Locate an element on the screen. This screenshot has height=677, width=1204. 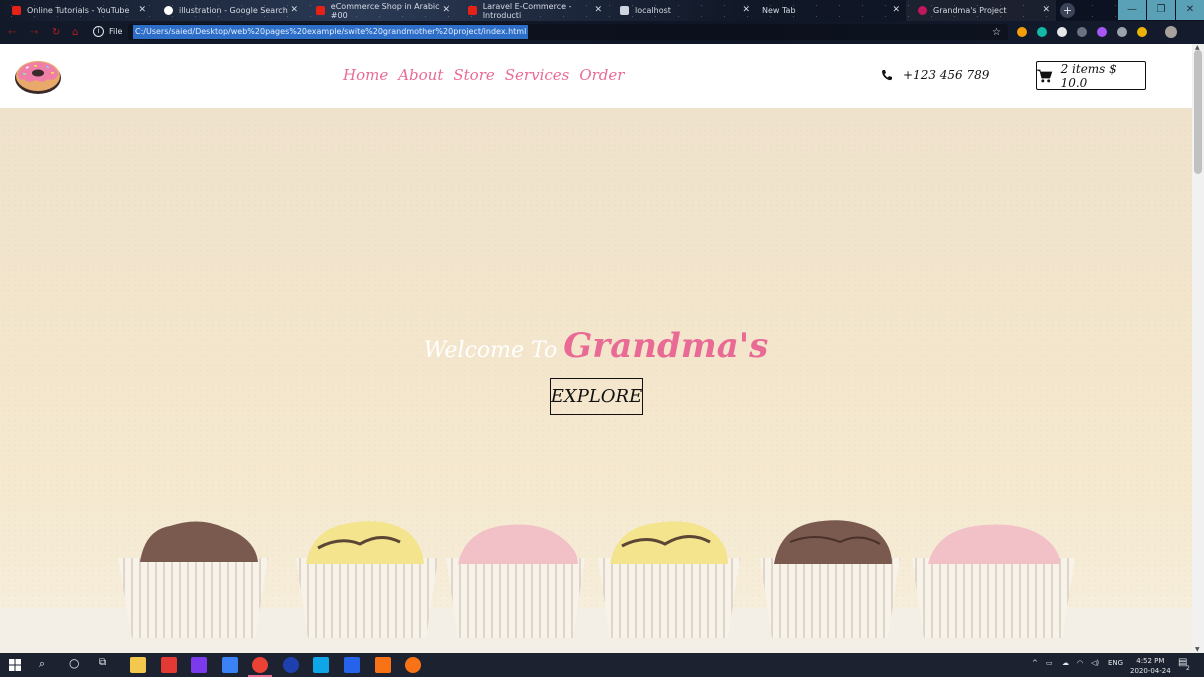
tab-title: Grandma's Project is located at coordinates (970, 10).